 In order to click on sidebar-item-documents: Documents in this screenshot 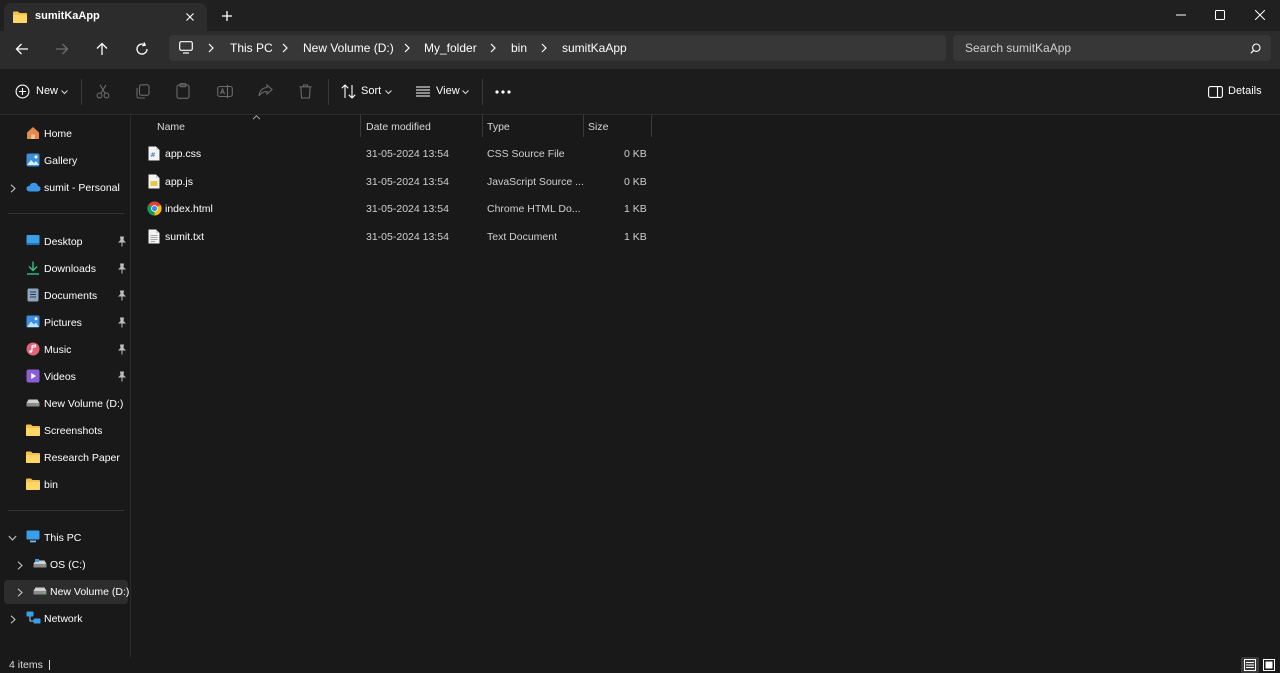, I will do `click(66, 296)`.